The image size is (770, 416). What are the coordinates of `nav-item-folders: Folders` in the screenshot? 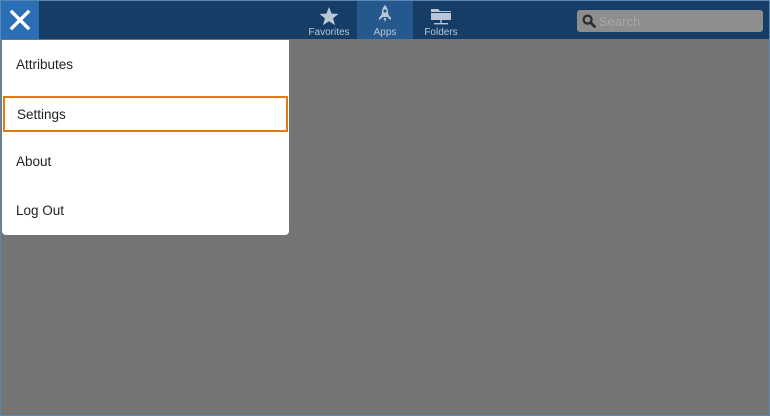 It's located at (441, 20).